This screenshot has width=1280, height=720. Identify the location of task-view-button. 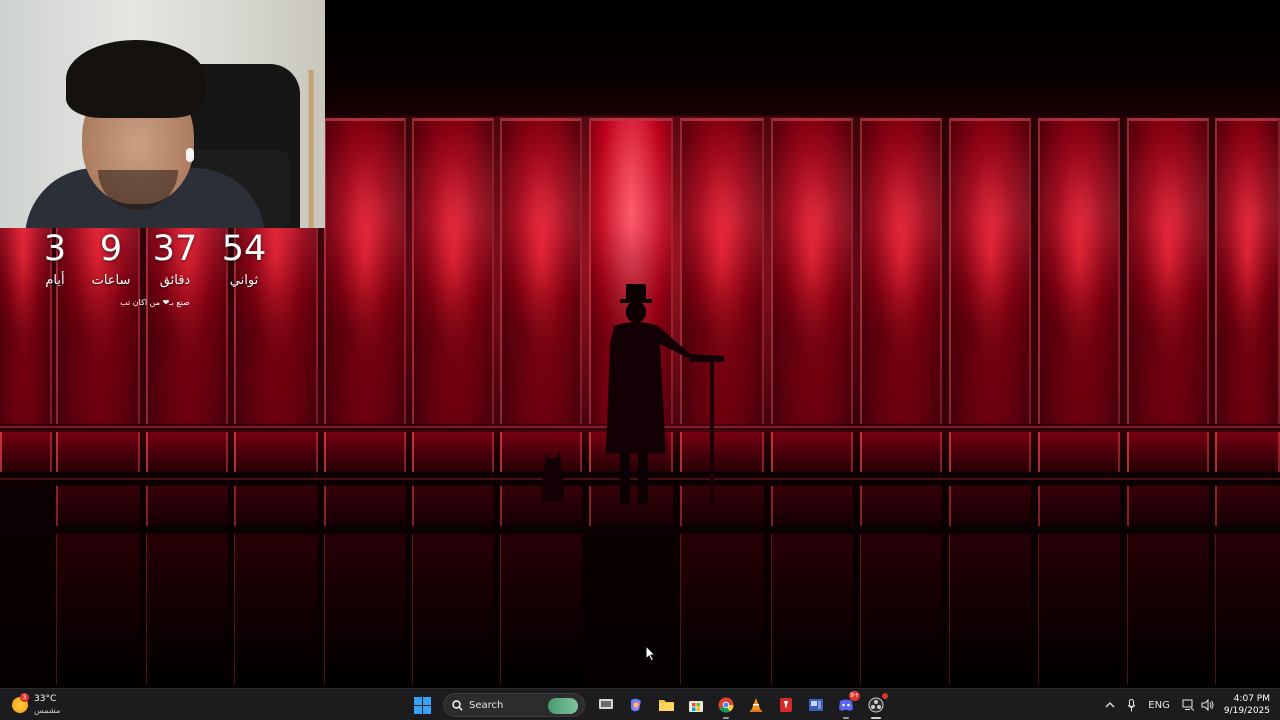
(606, 705).